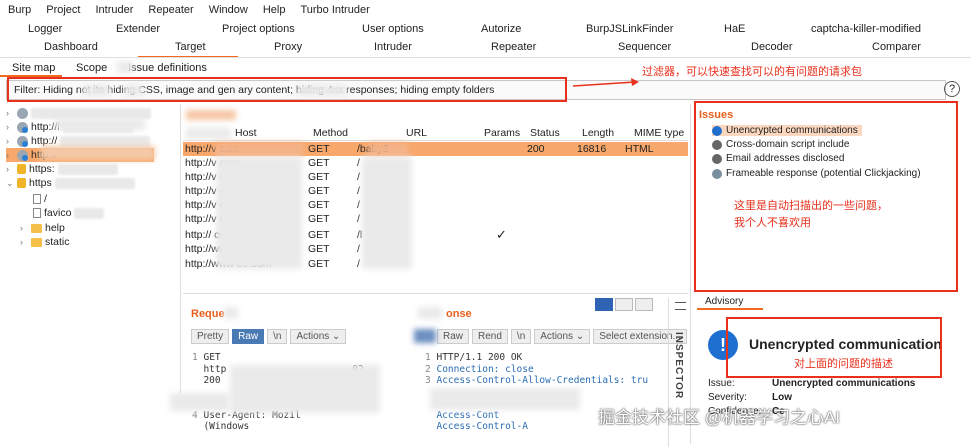 Image resolution: width=971 pixels, height=447 pixels. Describe the element at coordinates (287, 89) in the screenshot. I see `filter-highlight-box` at that location.